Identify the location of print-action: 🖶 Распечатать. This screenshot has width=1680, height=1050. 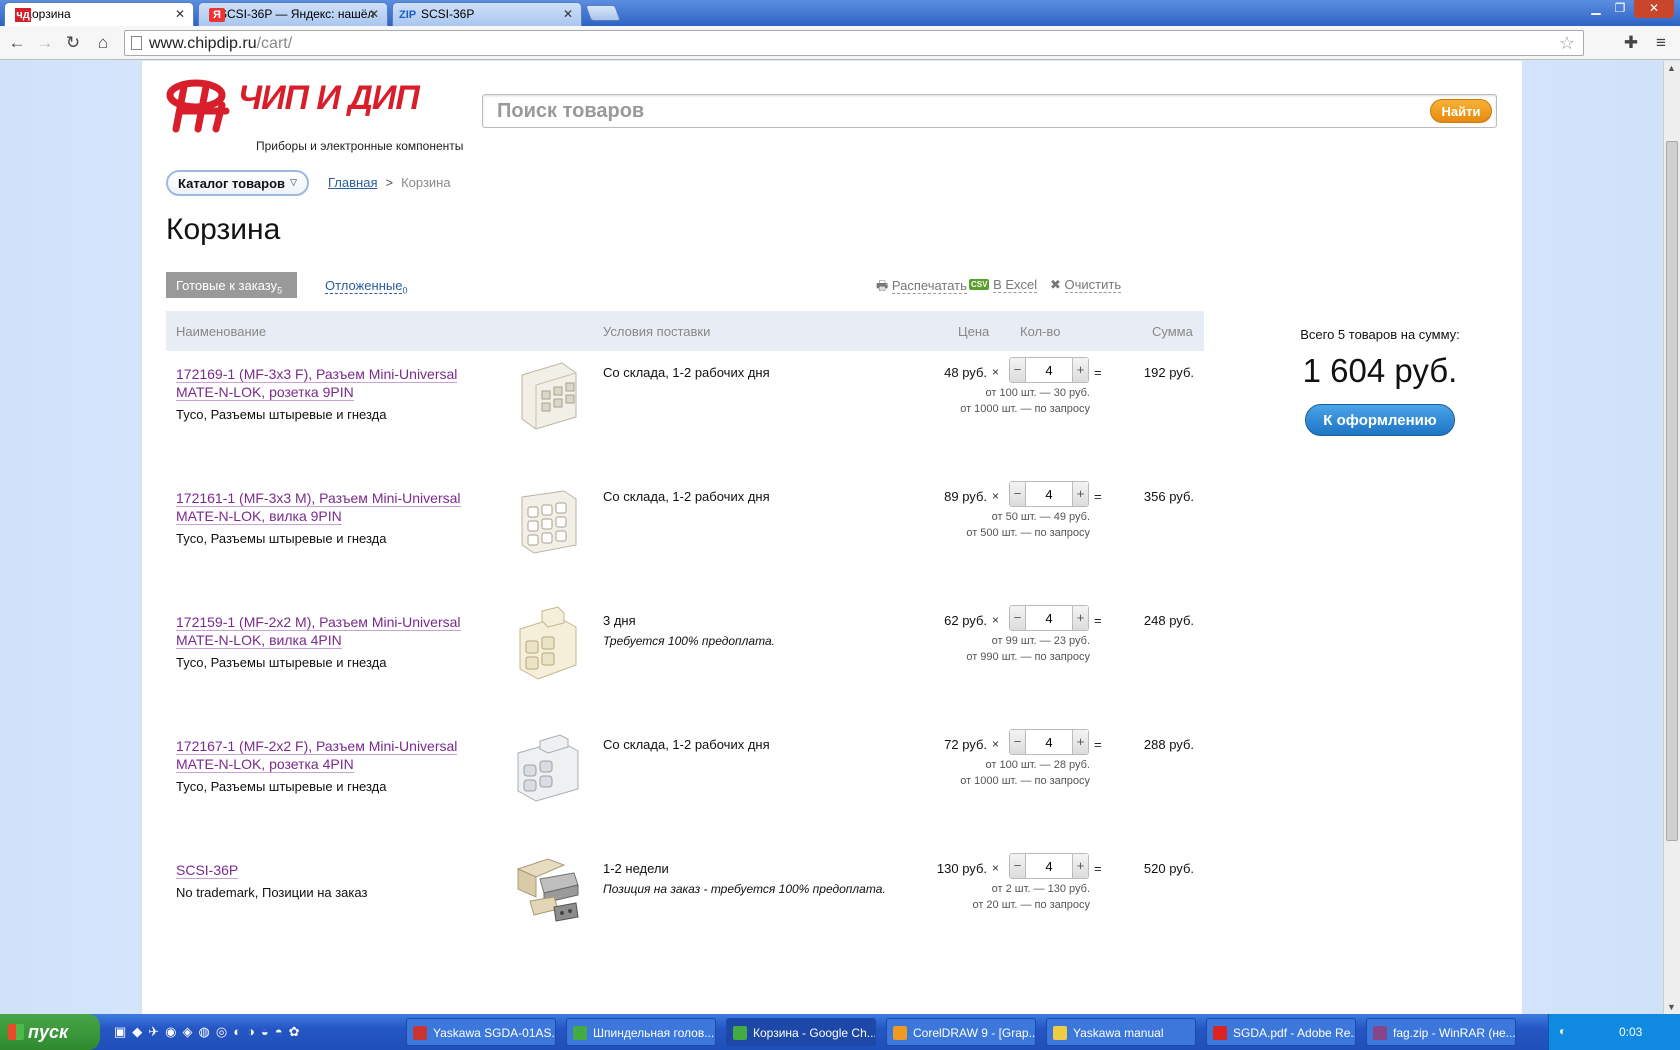
(921, 288).